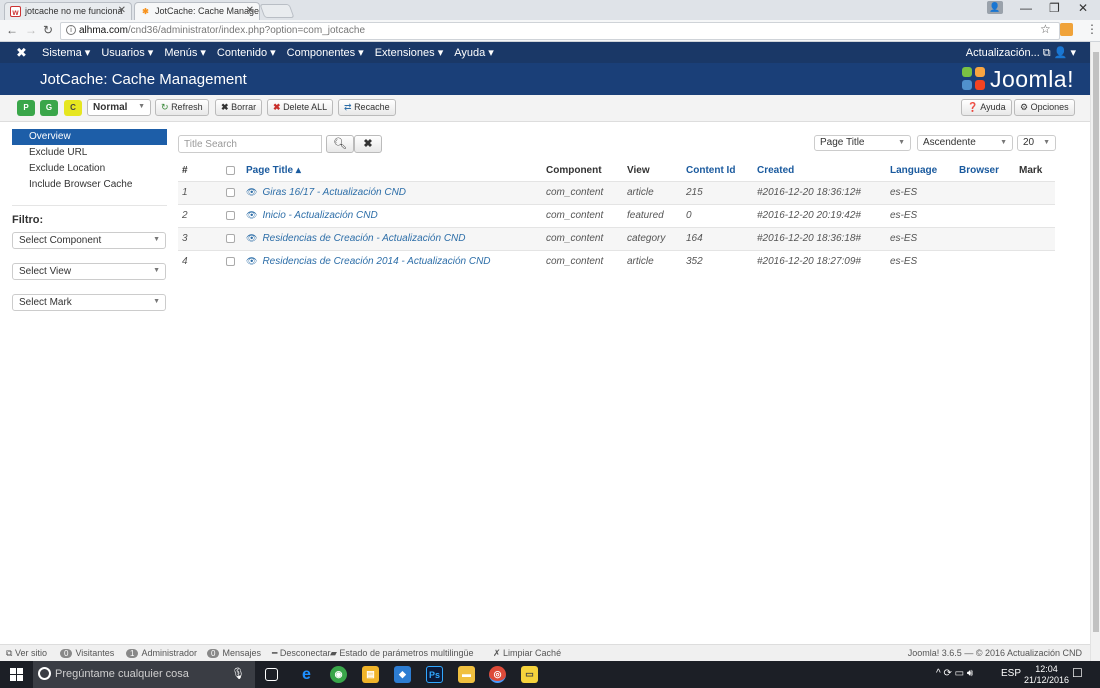 Image resolution: width=1100 pixels, height=688 pixels. What do you see at coordinates (1096, 342) in the screenshot?
I see `scrollbar-thumb` at bounding box center [1096, 342].